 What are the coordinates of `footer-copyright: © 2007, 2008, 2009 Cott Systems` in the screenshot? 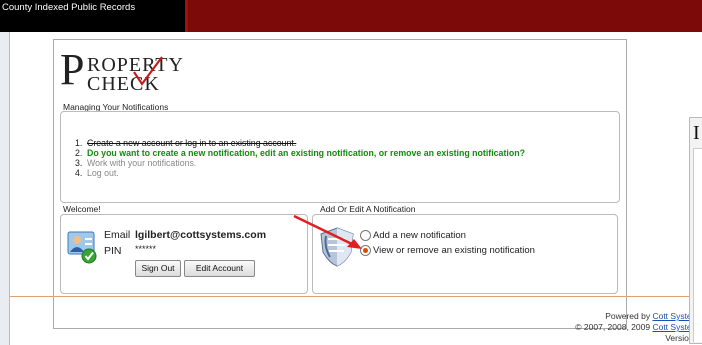 It's located at (638, 327).